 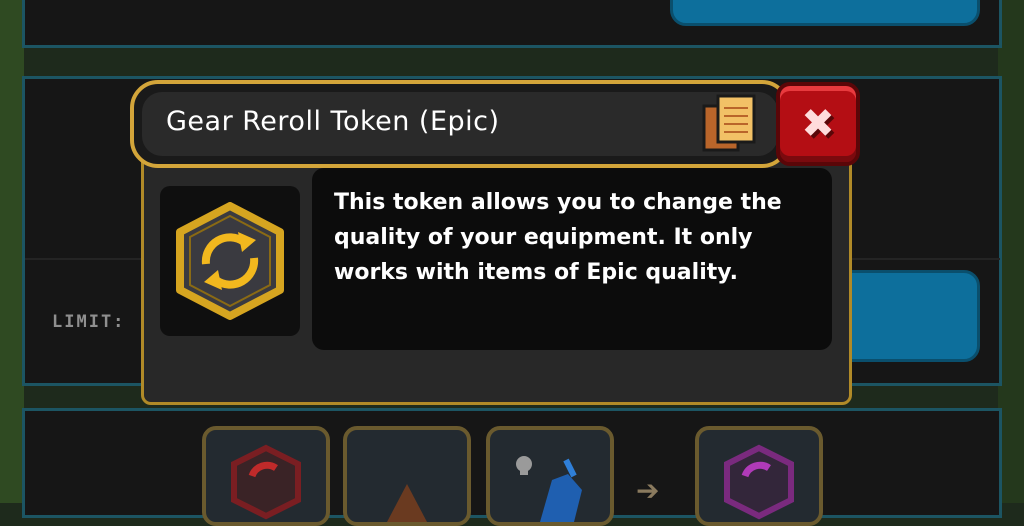 I want to click on scroll-document-icon, so click(x=730, y=124).